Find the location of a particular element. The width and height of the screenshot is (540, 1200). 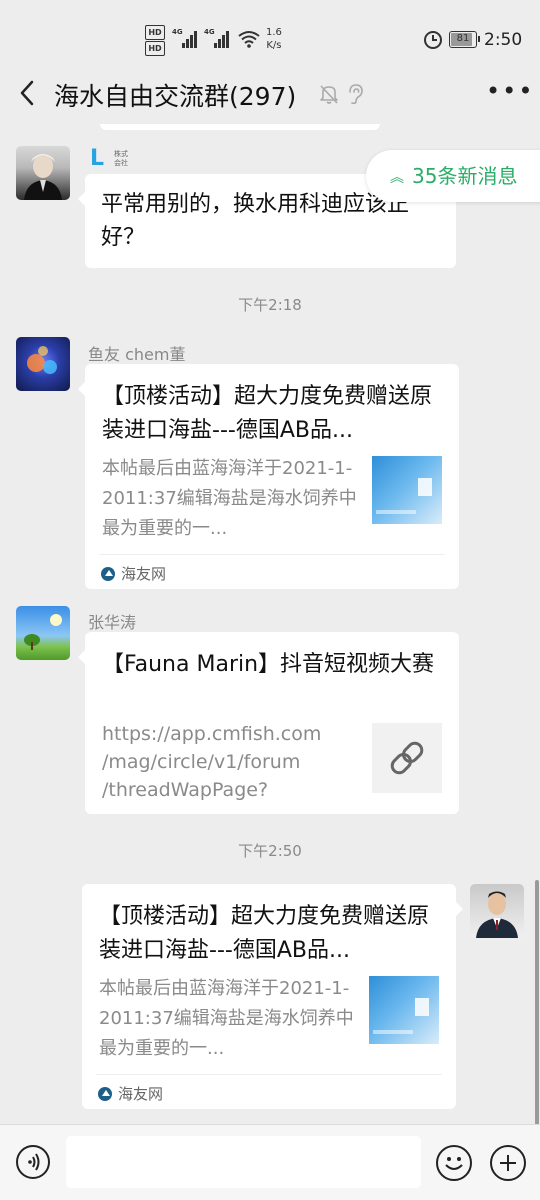

sim1-label: 4G is located at coordinates (177, 32).